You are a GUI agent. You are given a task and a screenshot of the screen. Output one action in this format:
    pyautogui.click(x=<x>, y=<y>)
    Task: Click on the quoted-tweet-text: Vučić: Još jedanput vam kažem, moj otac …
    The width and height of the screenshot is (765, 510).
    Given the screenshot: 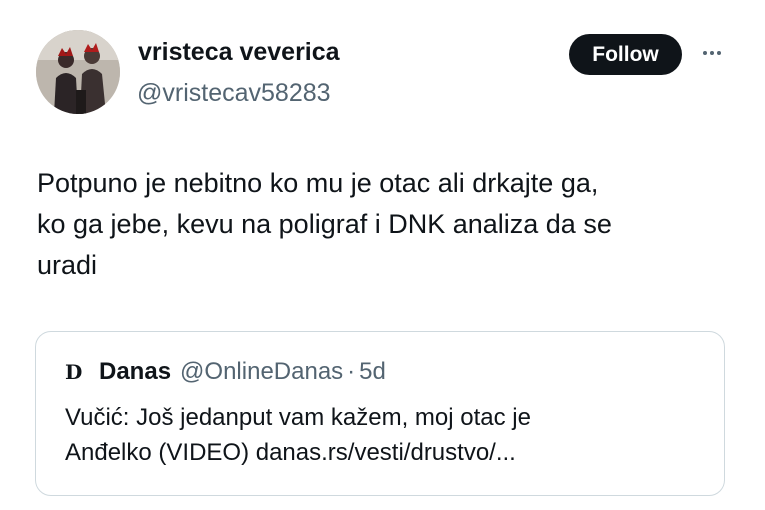 What is the action you would take?
    pyautogui.click(x=298, y=435)
    